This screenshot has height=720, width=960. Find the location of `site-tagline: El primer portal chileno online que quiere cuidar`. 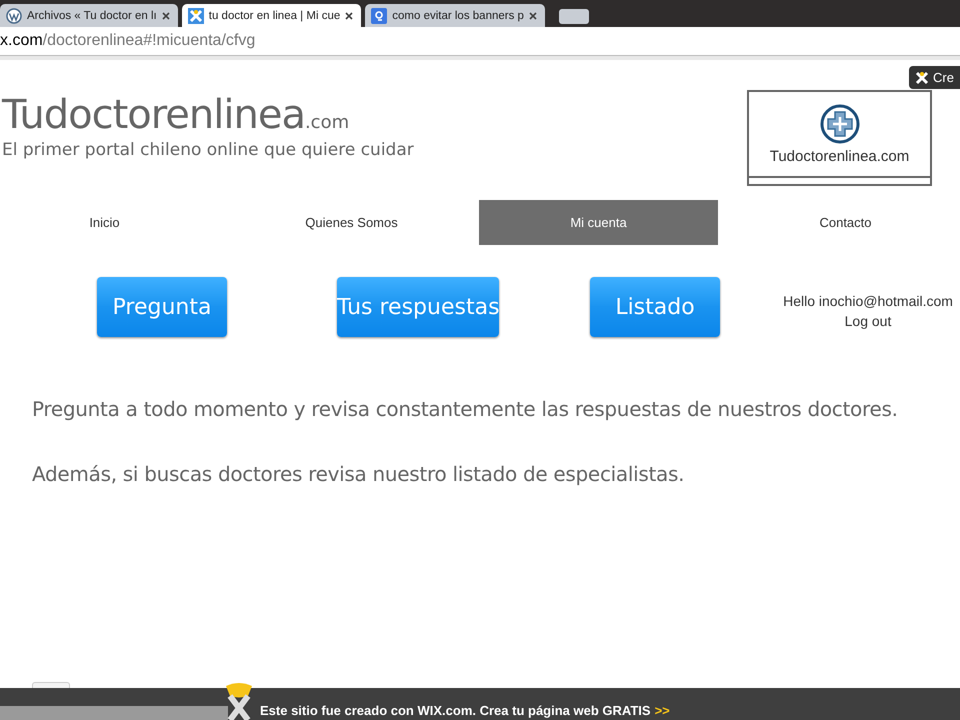

site-tagline: El primer portal chileno online que quiere cuidar is located at coordinates (208, 150).